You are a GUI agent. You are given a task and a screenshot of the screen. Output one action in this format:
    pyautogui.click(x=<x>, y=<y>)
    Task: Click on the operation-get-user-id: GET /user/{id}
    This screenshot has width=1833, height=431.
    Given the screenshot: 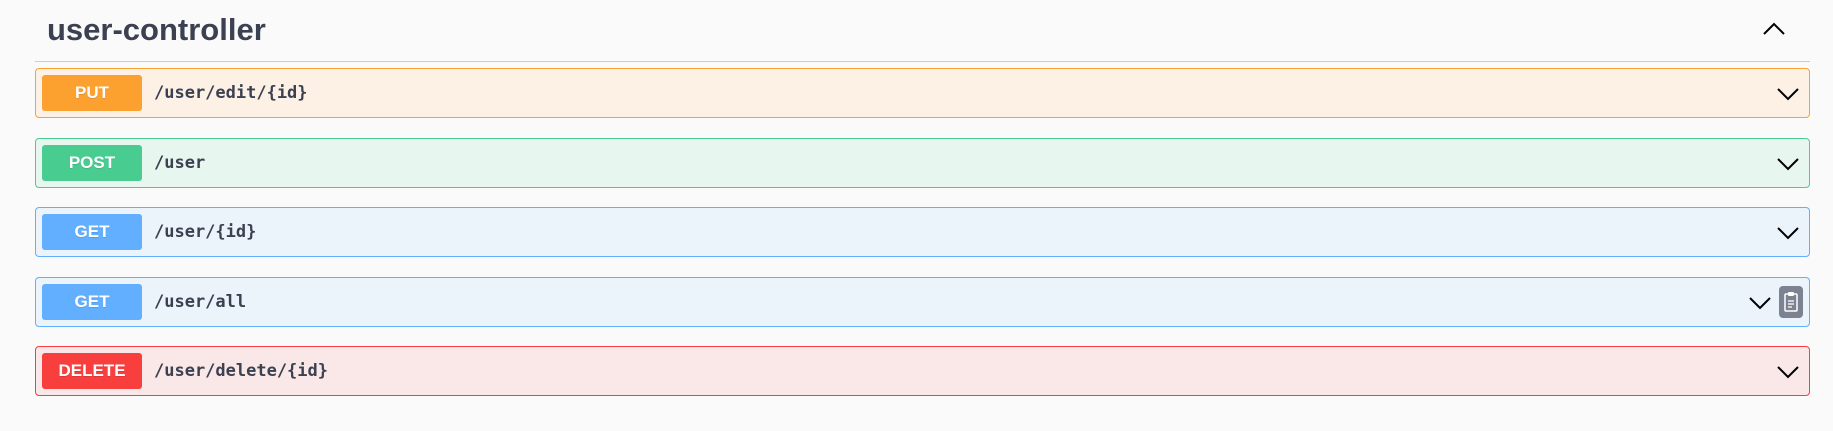 What is the action you would take?
    pyautogui.click(x=922, y=232)
    